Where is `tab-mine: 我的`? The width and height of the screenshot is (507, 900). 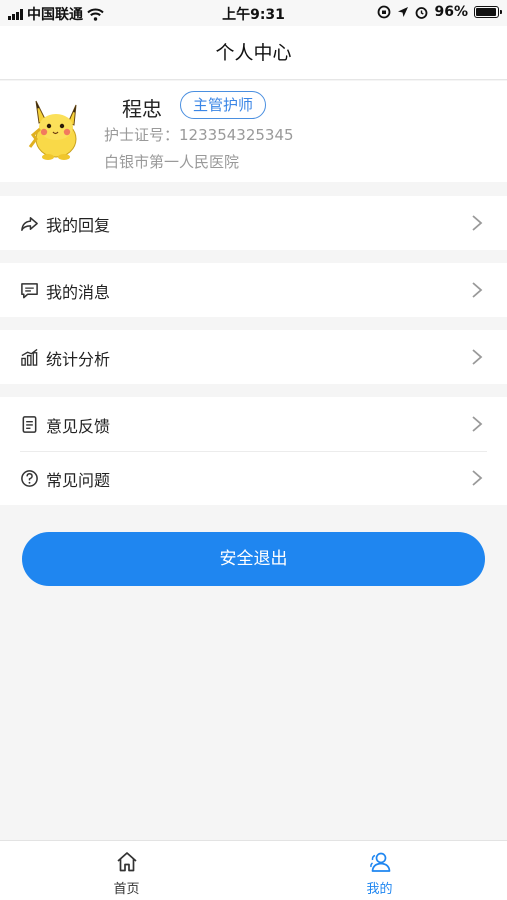
tab-mine: 我的 is located at coordinates (379, 870).